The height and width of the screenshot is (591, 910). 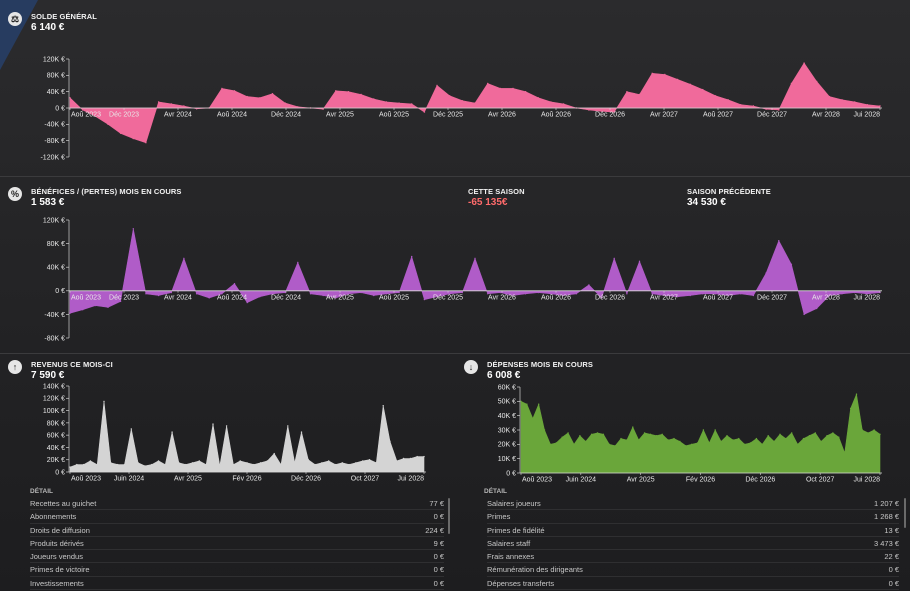 What do you see at coordinates (511, 557) in the screenshot?
I see `detail-name: Frais annexes` at bounding box center [511, 557].